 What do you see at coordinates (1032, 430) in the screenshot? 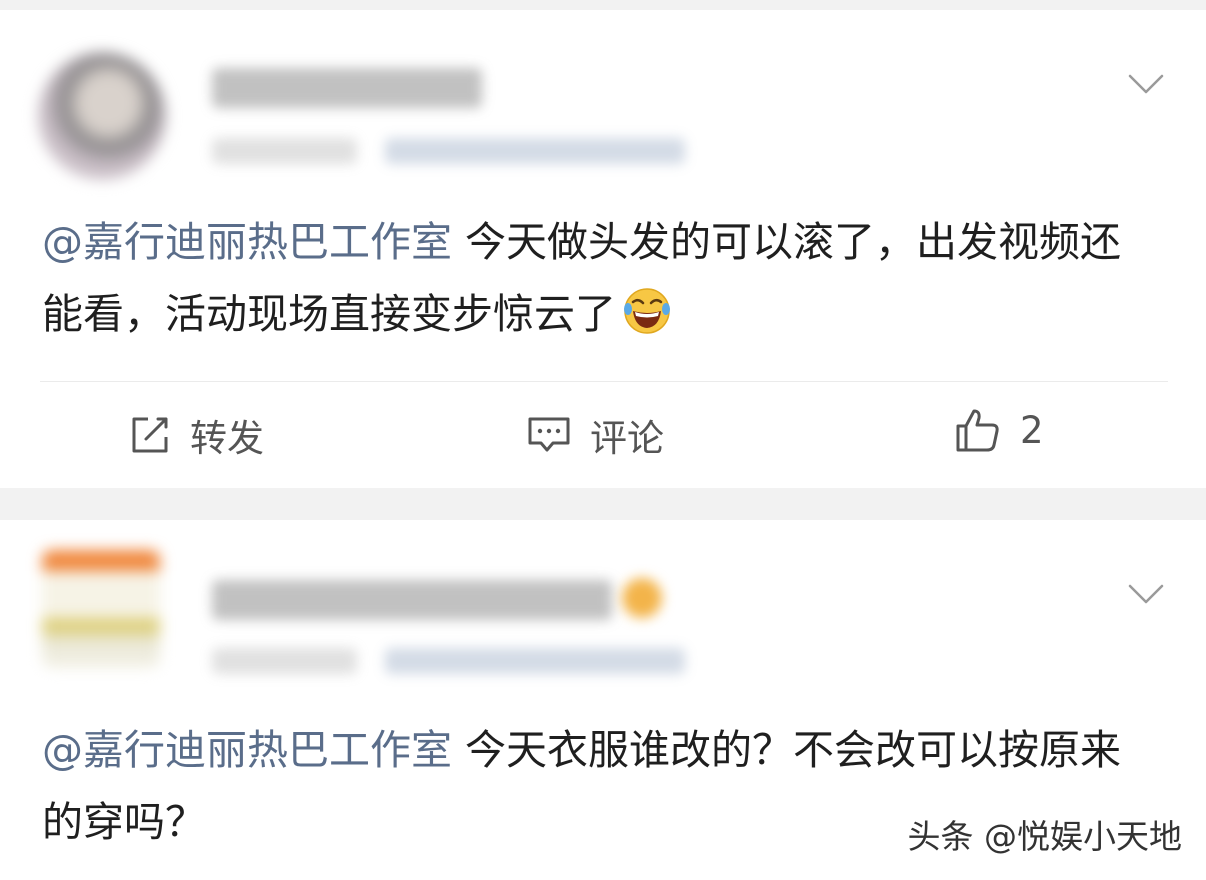
I see `like-count: 2` at bounding box center [1032, 430].